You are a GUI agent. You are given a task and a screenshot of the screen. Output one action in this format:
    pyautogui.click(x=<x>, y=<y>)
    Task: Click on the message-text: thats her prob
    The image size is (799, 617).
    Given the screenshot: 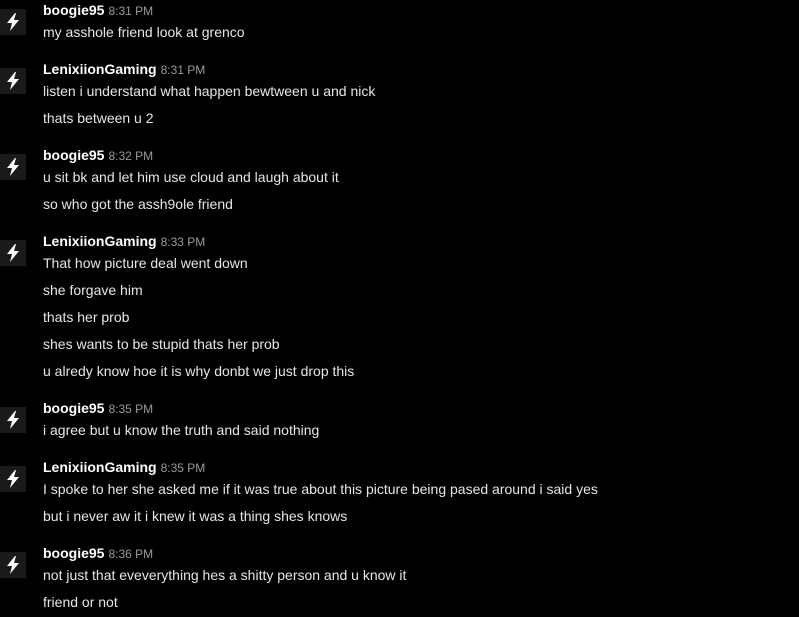 What is the action you would take?
    pyautogui.click(x=86, y=317)
    